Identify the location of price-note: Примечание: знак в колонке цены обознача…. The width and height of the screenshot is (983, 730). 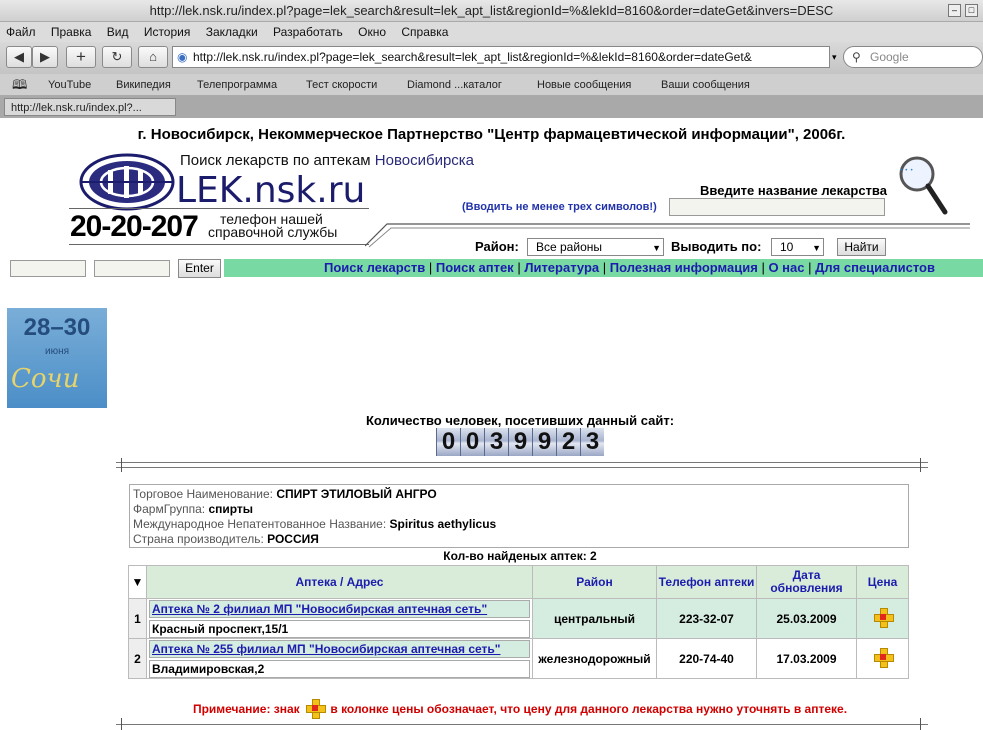
(491, 709).